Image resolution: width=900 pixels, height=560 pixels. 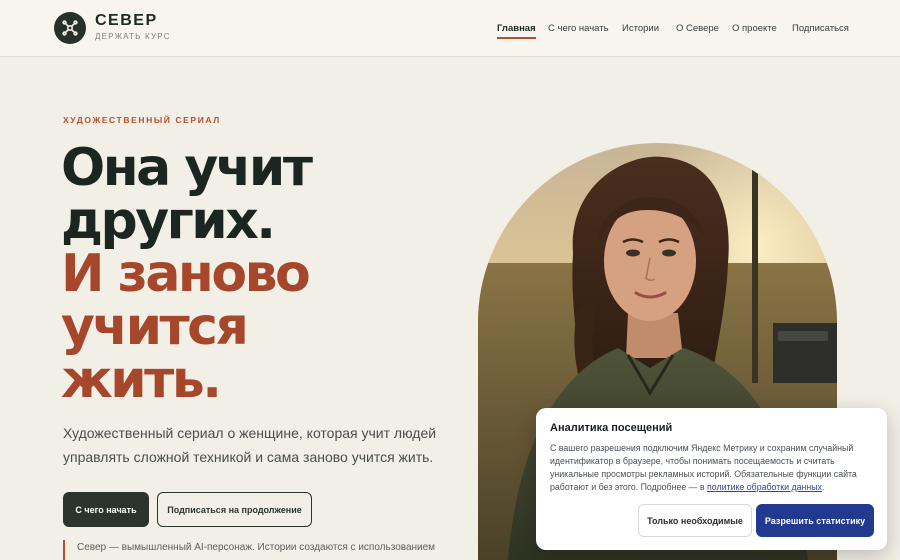 I want to click on headline-accent-line: учится, so click(x=155, y=327).